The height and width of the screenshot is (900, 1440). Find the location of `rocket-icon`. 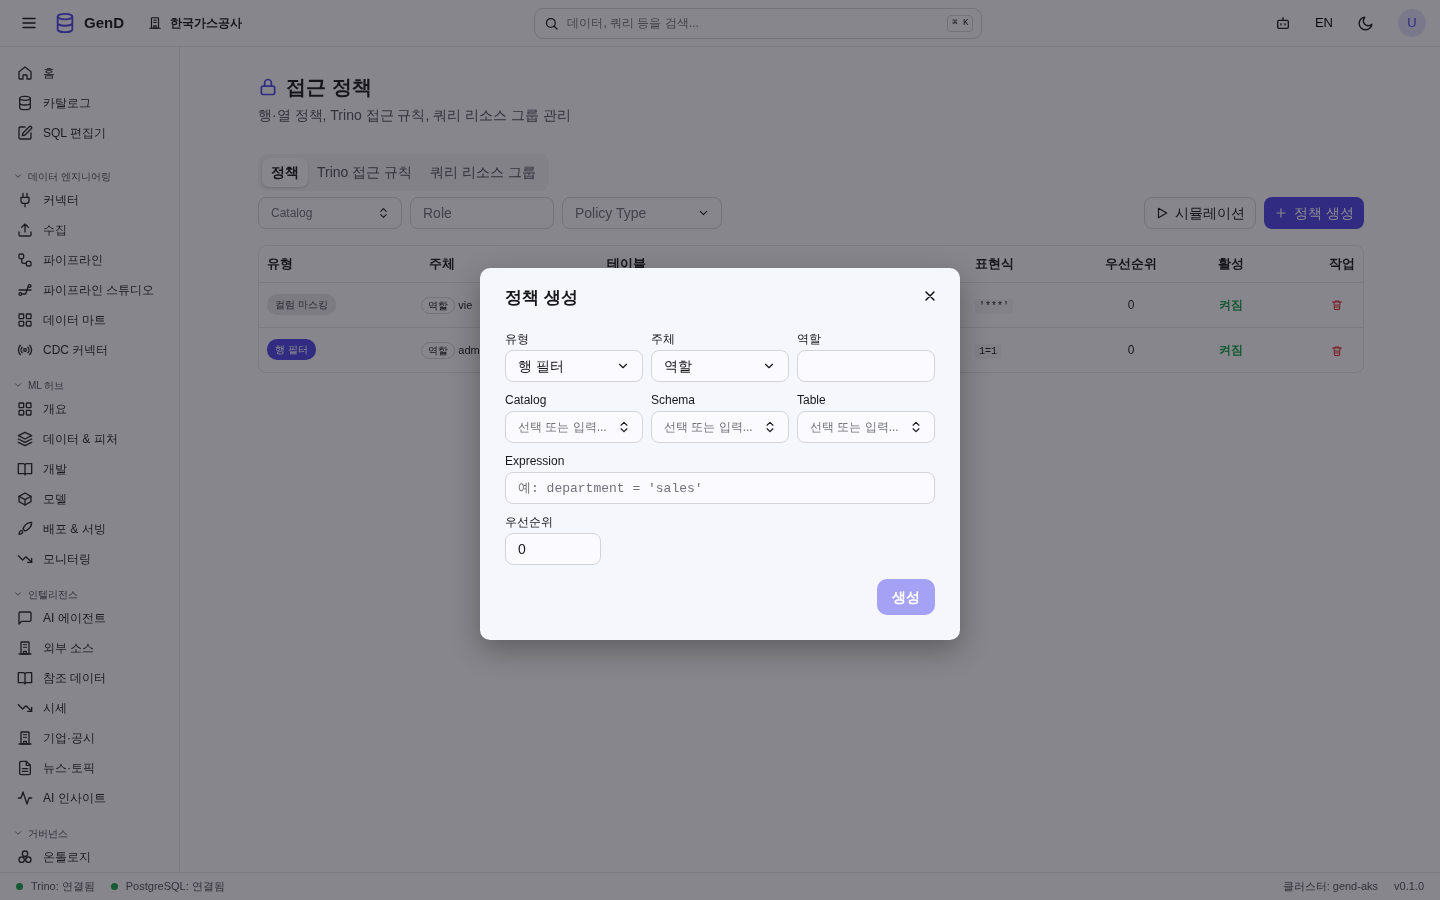

rocket-icon is located at coordinates (25, 529).